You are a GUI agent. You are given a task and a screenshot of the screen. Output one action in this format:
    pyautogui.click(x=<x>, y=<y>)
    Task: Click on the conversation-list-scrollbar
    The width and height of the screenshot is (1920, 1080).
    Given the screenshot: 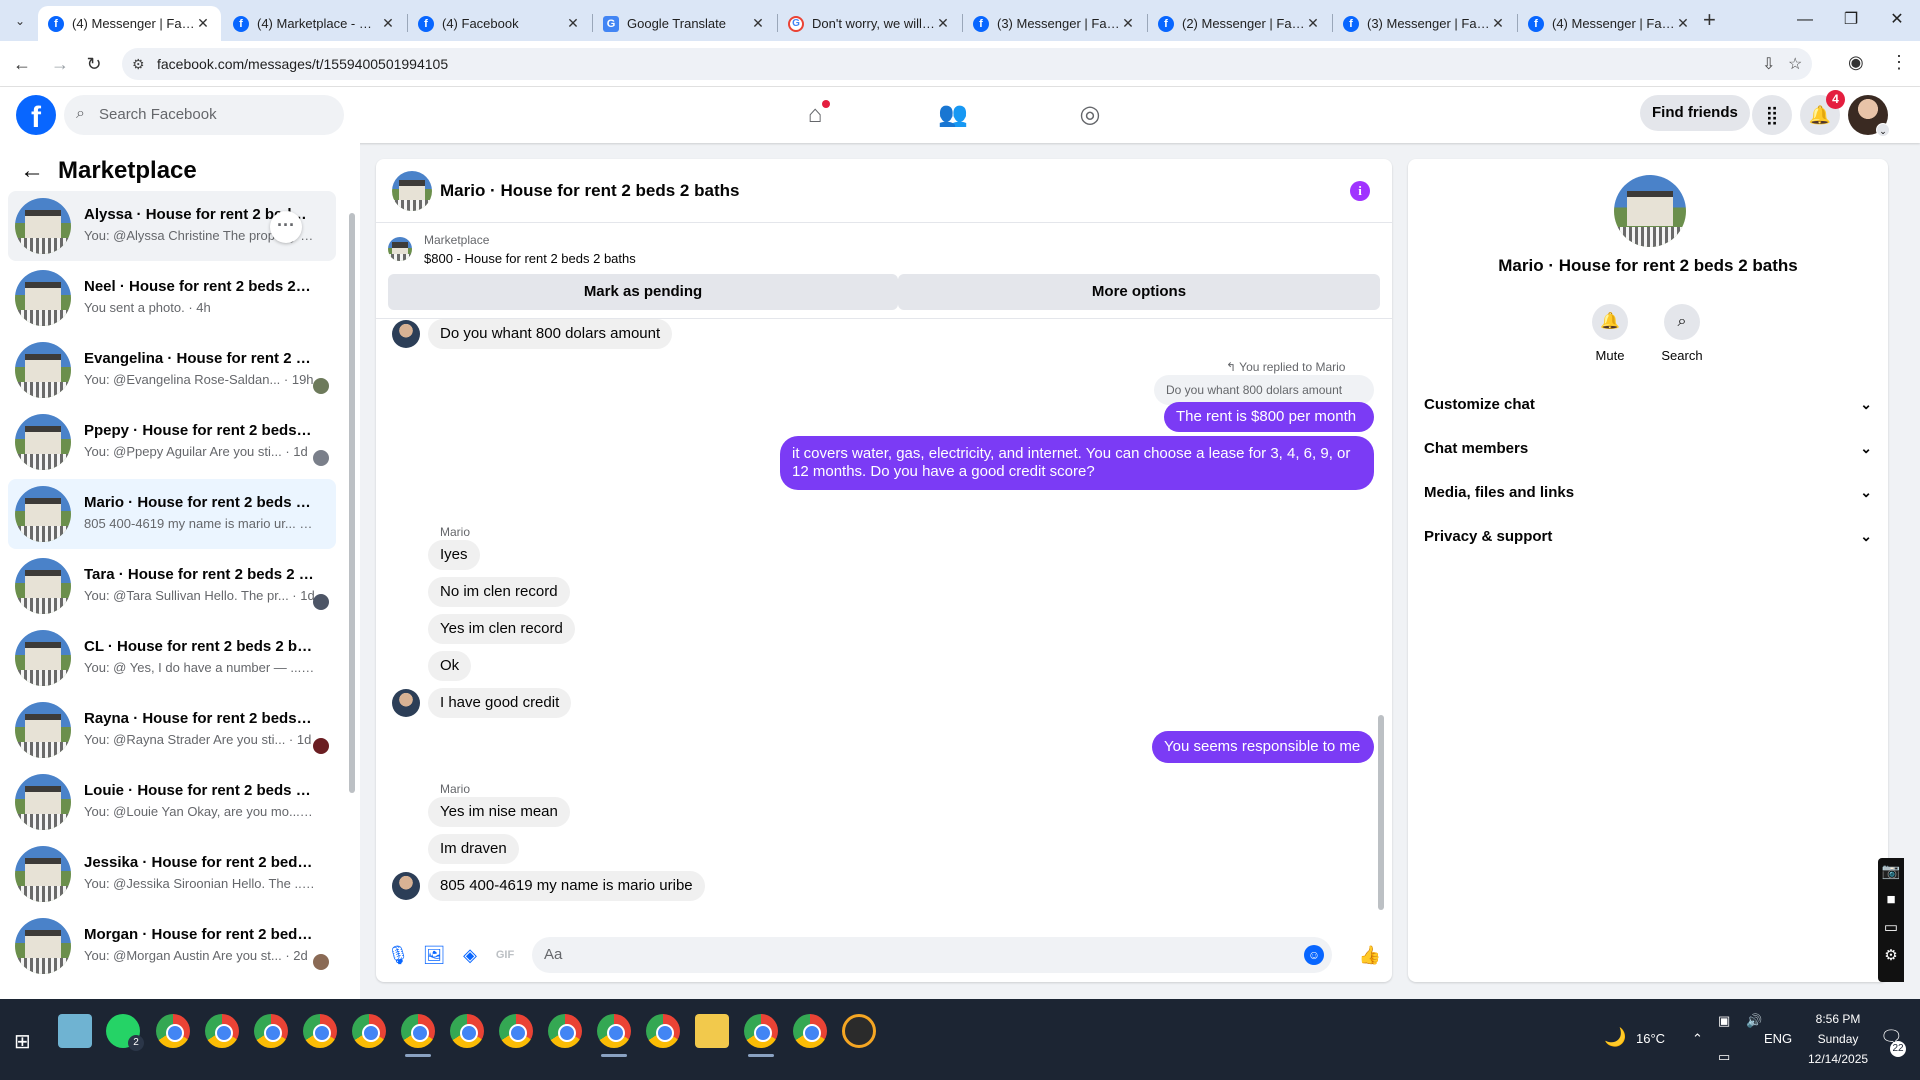 What is the action you would take?
    pyautogui.click(x=352, y=590)
    